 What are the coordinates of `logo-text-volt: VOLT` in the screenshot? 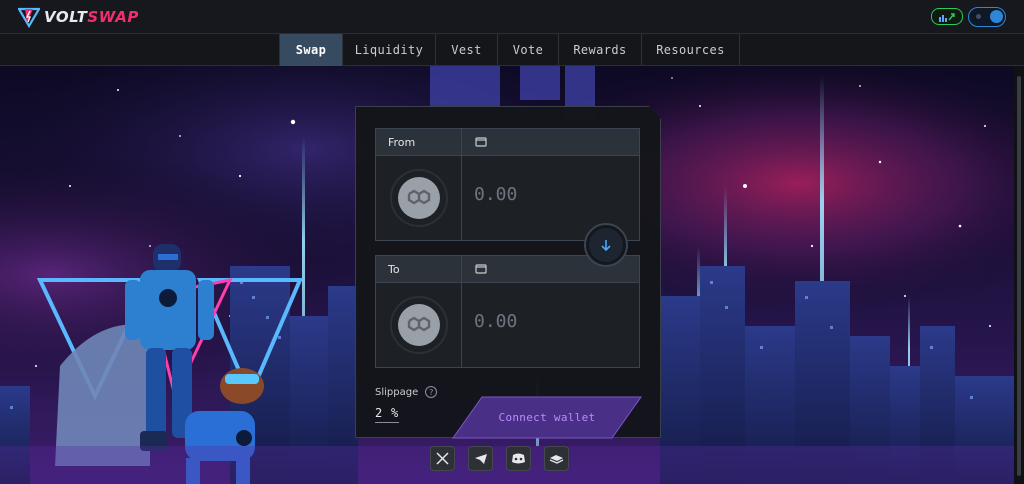 It's located at (66, 17).